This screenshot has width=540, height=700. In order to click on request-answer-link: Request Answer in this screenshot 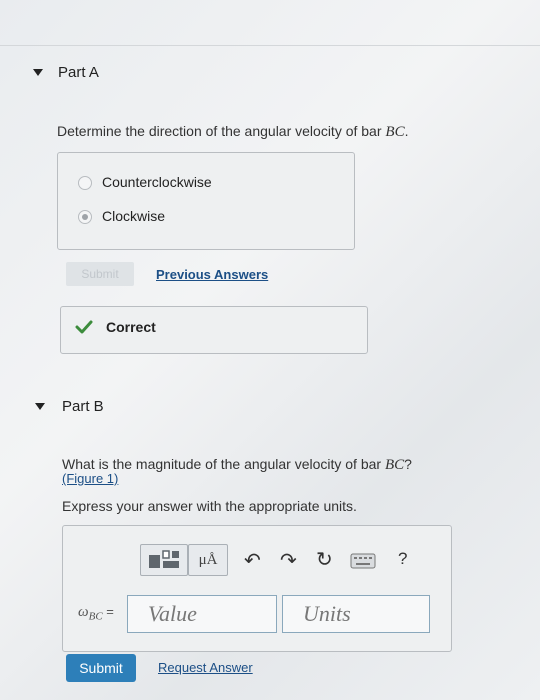, I will do `click(205, 667)`.